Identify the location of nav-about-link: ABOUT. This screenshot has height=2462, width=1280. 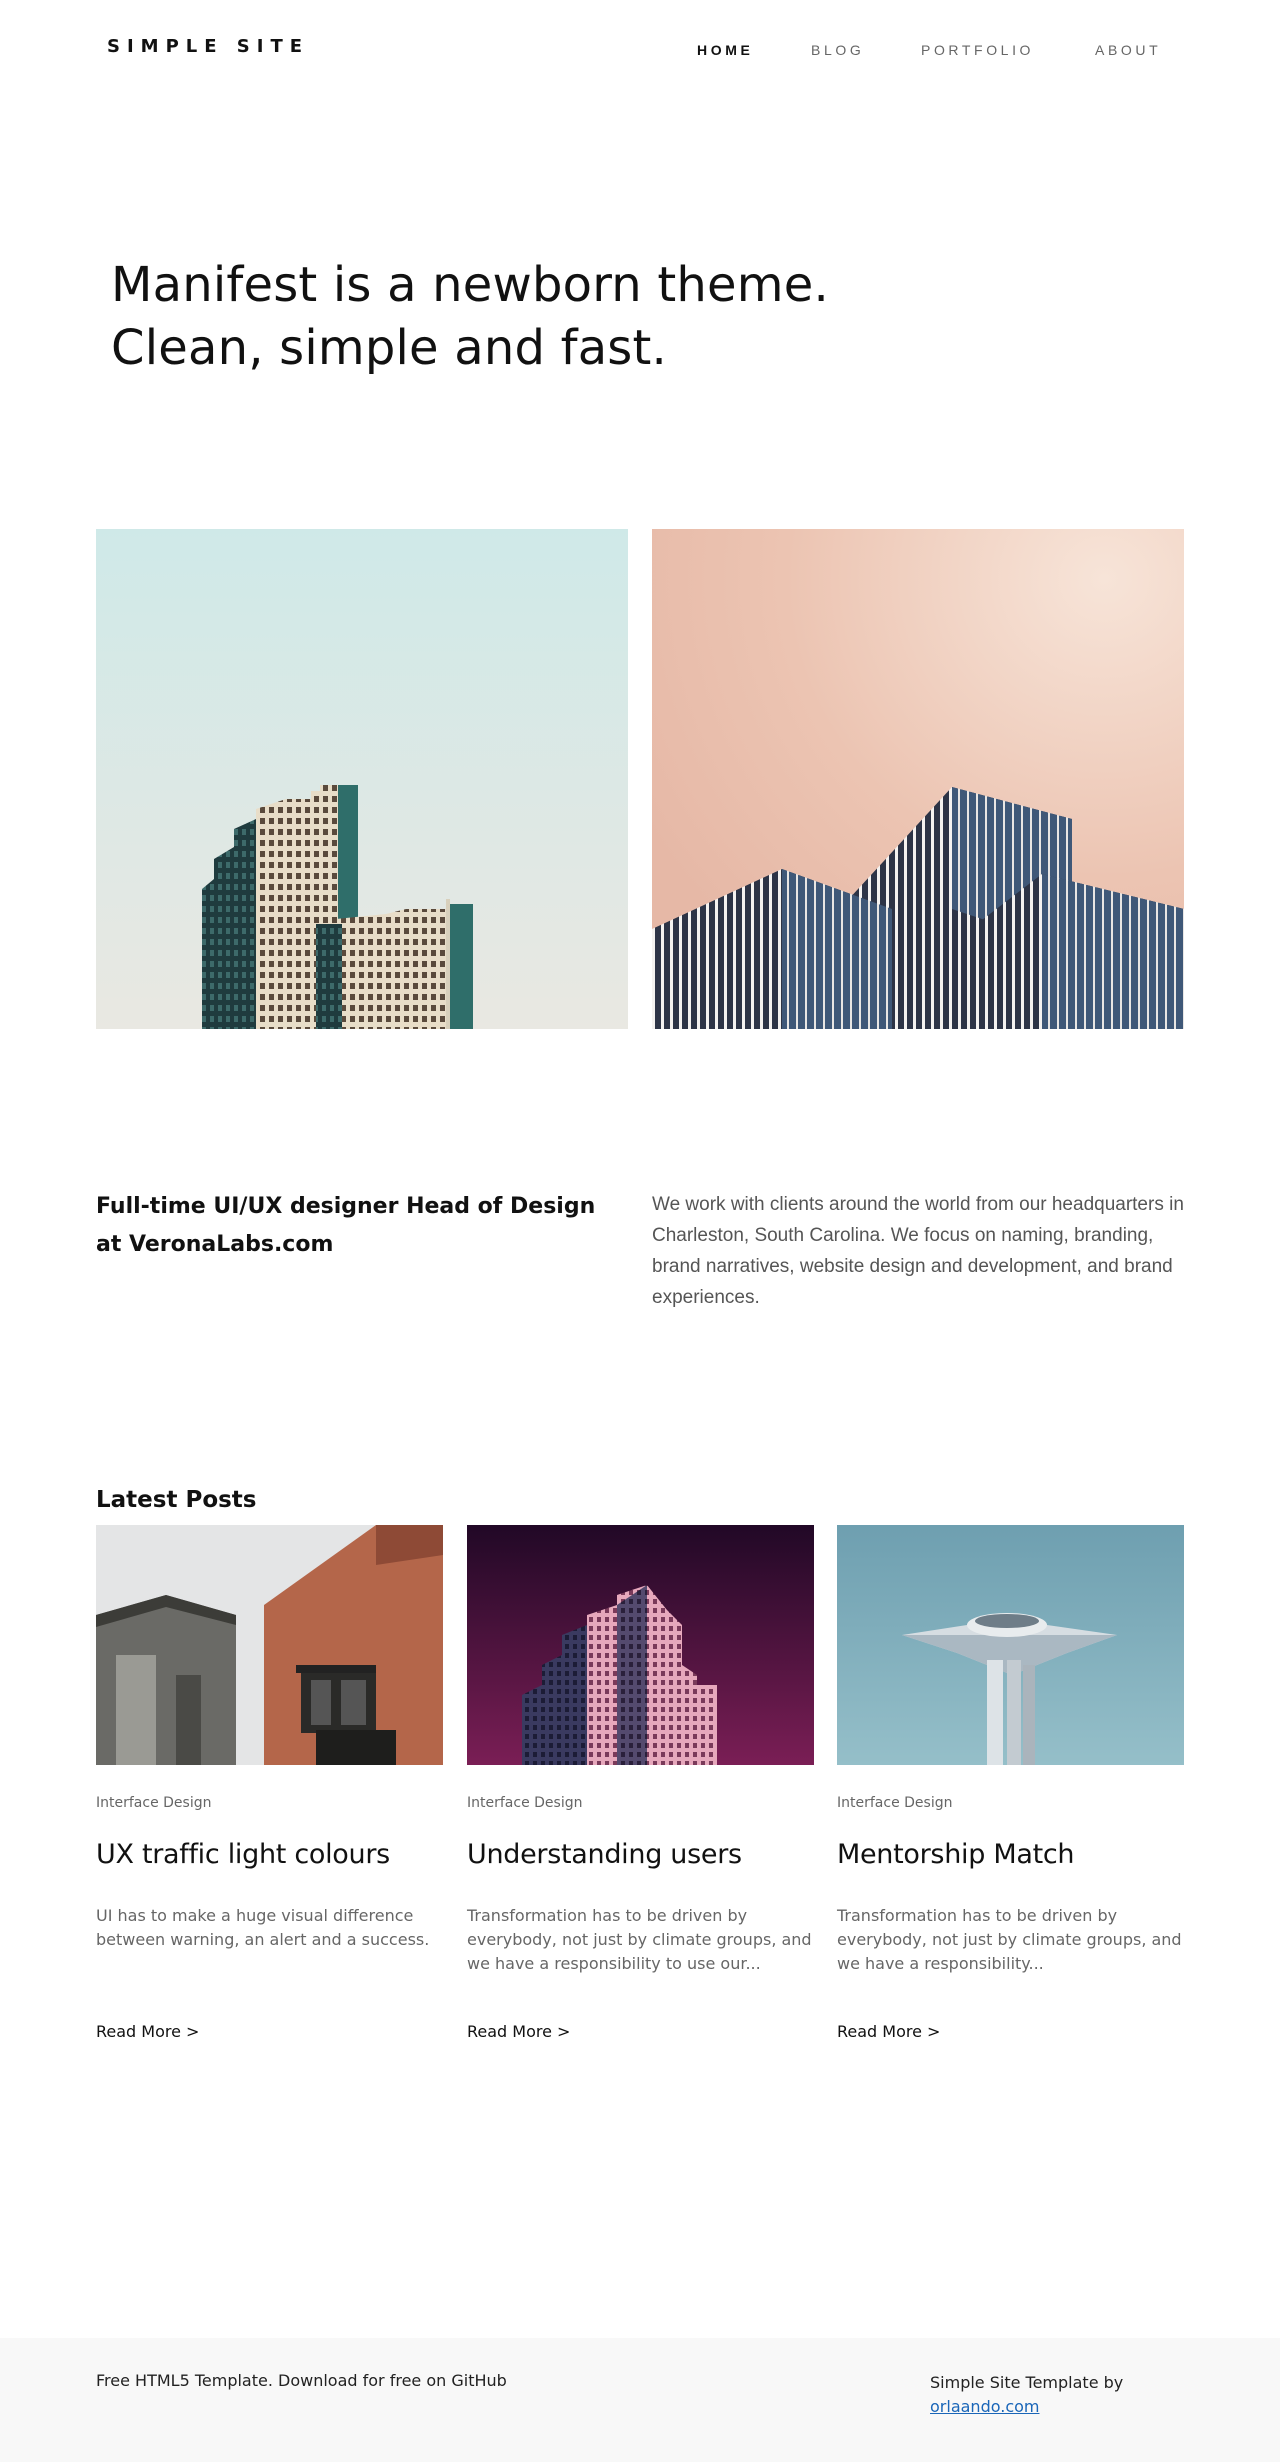
(1128, 50).